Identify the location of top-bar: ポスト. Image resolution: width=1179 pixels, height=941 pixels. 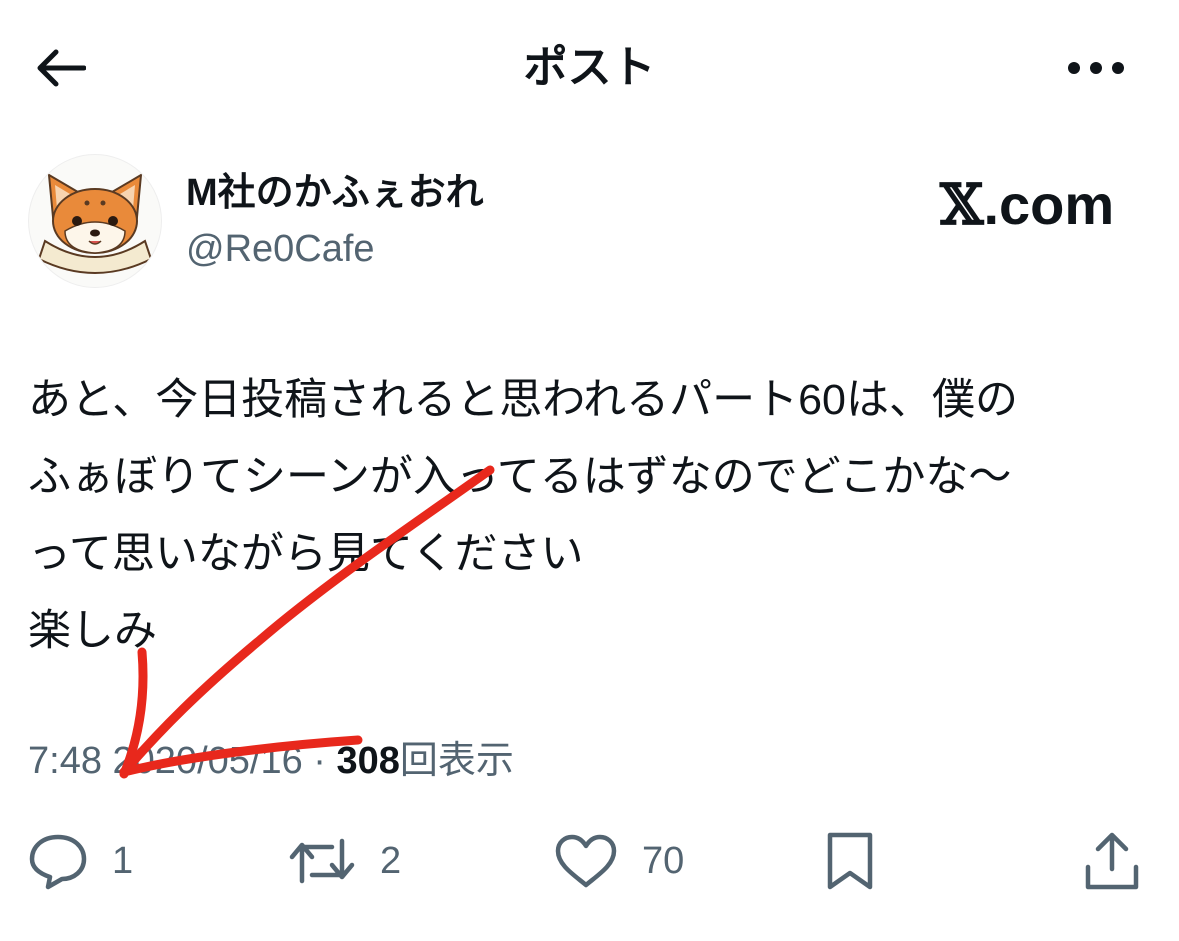
(589, 65).